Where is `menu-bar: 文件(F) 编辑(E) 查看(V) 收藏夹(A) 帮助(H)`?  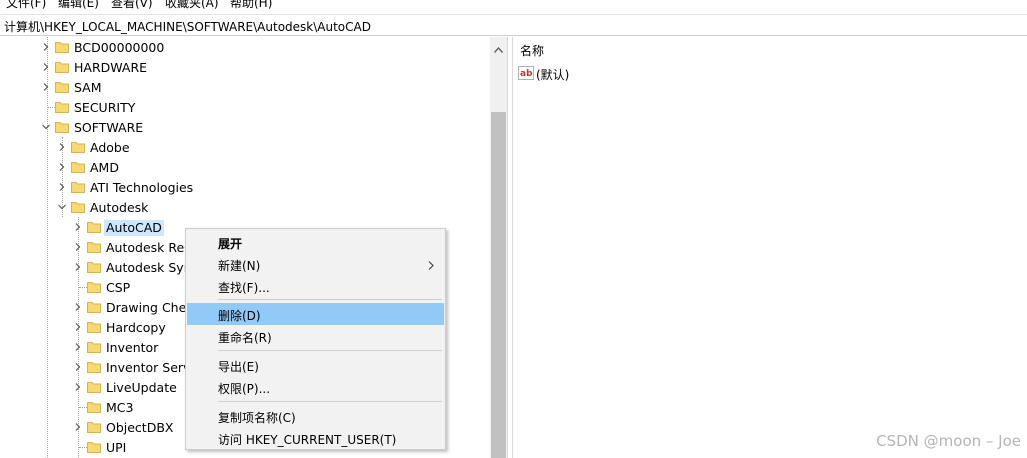 menu-bar: 文件(F) 编辑(E) 查看(V) 收藏夹(A) 帮助(H) is located at coordinates (513, 6).